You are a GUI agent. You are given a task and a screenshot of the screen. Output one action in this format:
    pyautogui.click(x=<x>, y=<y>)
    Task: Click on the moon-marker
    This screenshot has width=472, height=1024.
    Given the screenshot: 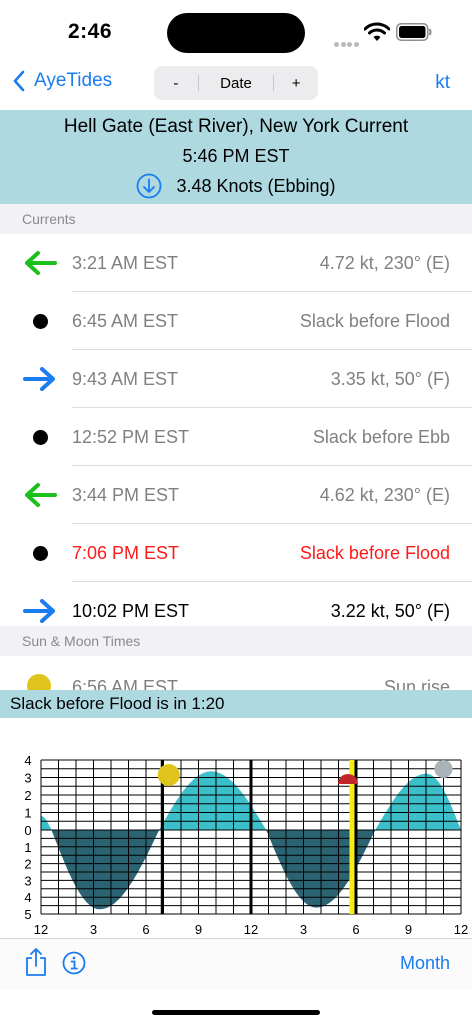 What is the action you would take?
    pyautogui.click(x=443, y=769)
    